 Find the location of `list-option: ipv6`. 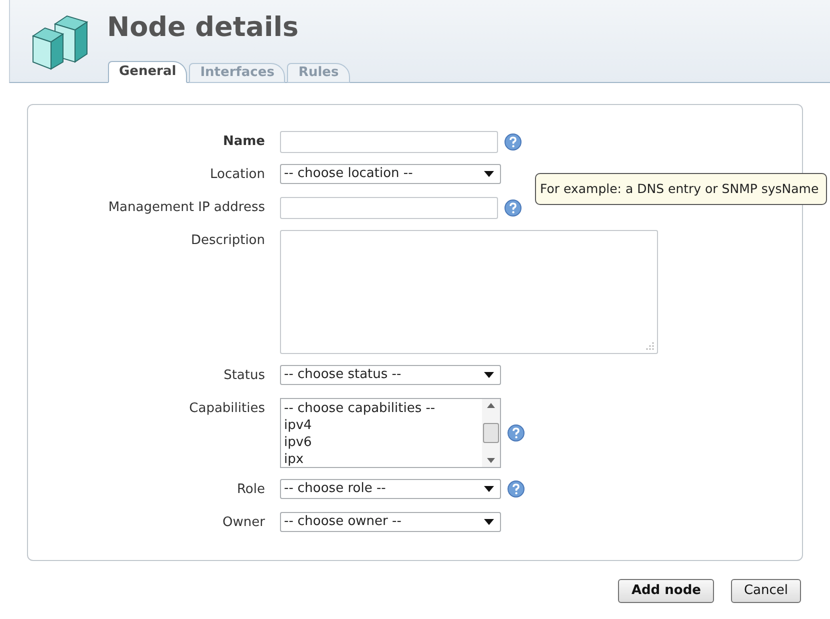

list-option: ipv6 is located at coordinates (383, 442).